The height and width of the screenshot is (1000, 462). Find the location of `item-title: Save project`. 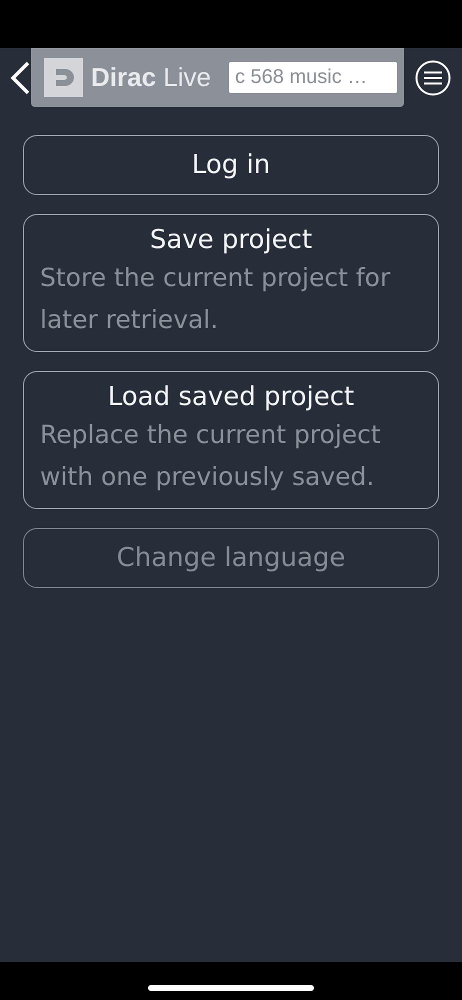

item-title: Save project is located at coordinates (231, 240).